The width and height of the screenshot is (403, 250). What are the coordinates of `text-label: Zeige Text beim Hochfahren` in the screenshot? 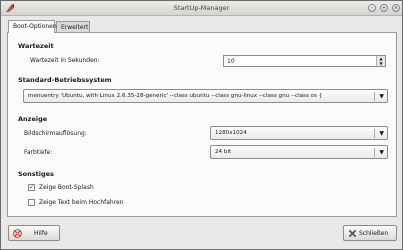 It's located at (81, 202).